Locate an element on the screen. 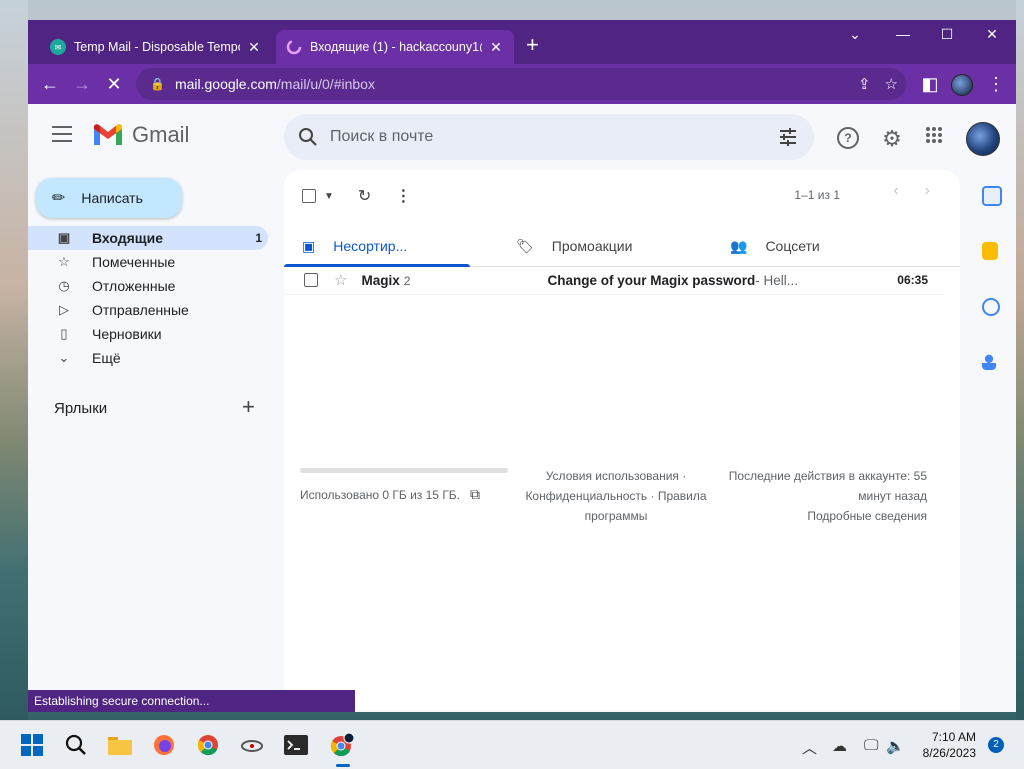  sidebar-item-snoozed: ◷ Отложенные is located at coordinates (148, 286).